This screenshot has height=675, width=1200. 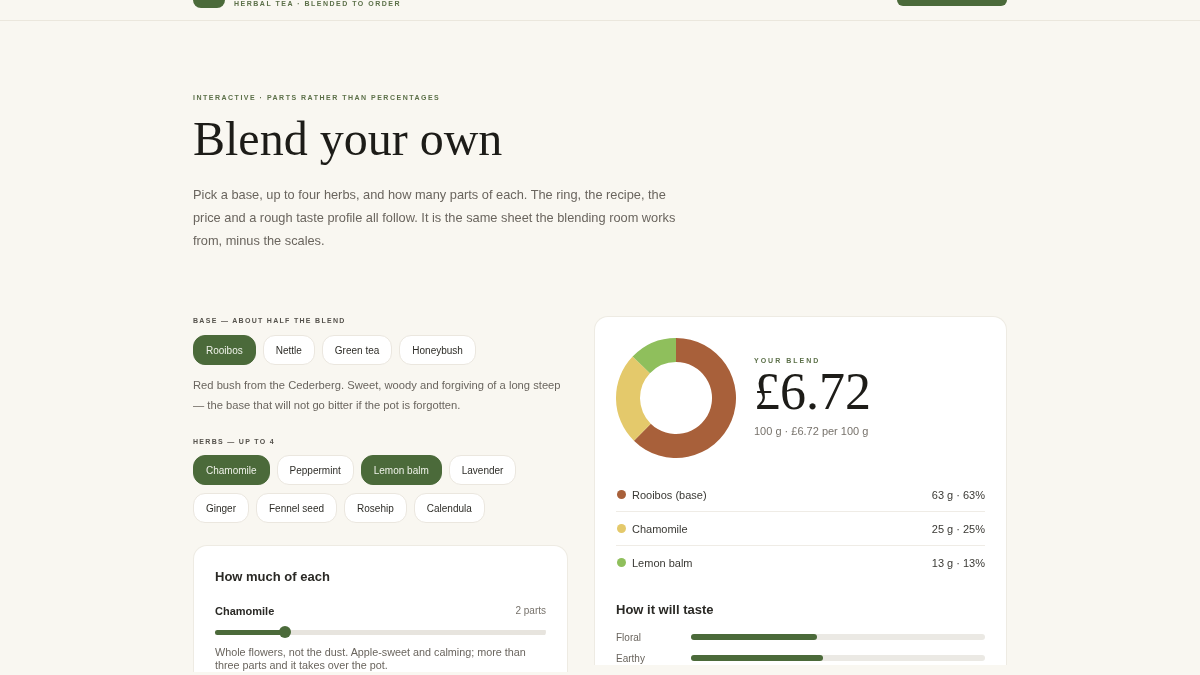 What do you see at coordinates (482, 470) in the screenshot?
I see `option-chip: Lavender` at bounding box center [482, 470].